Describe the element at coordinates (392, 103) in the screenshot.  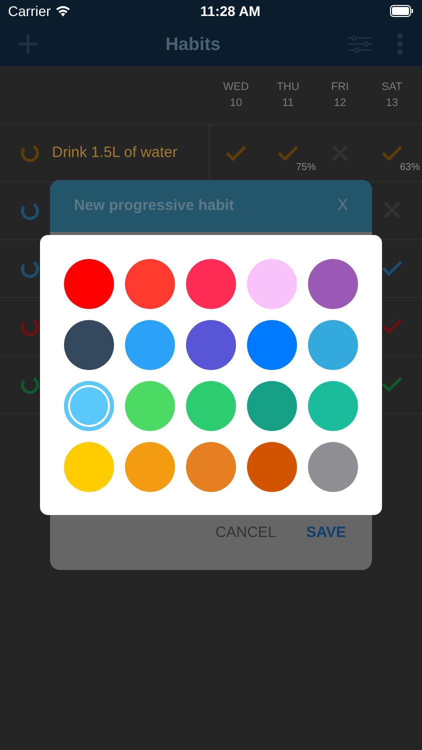
I see `date-label: 13` at that location.